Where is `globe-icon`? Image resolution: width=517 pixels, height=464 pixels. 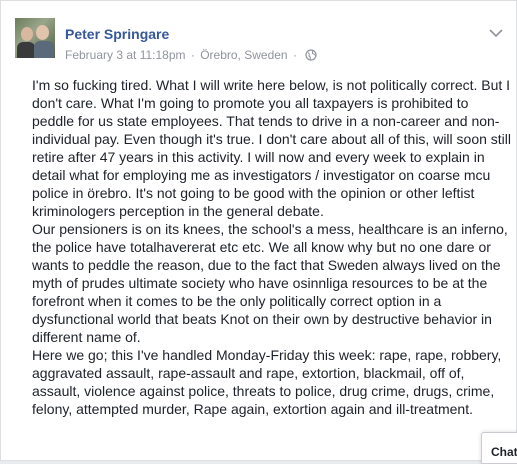 globe-icon is located at coordinates (311, 55).